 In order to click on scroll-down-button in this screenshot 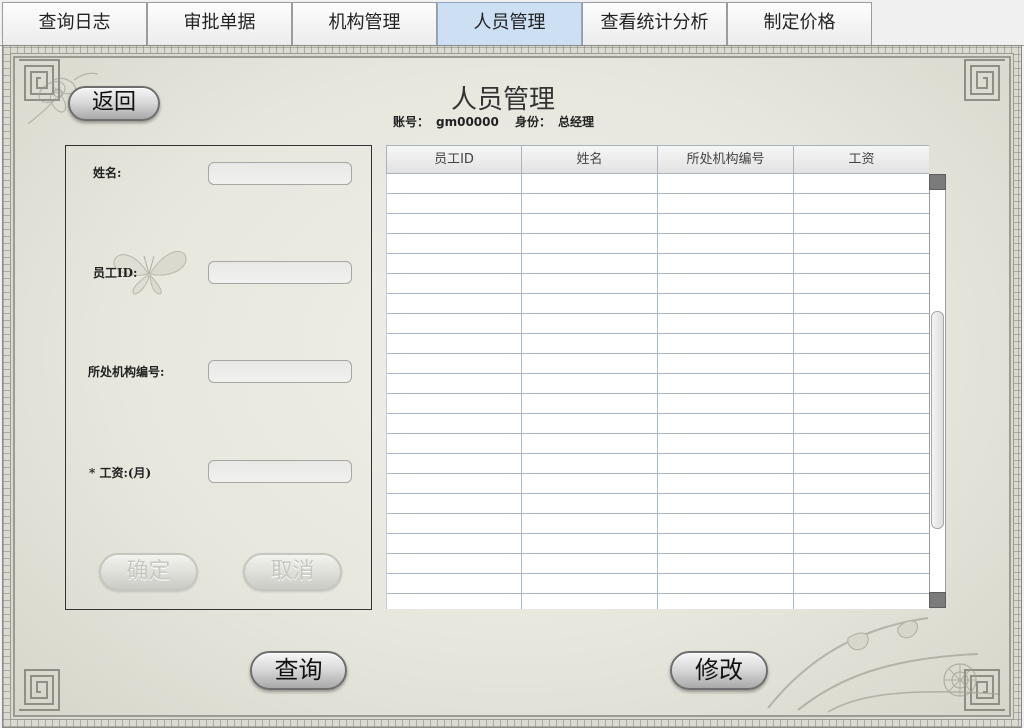, I will do `click(937, 600)`.